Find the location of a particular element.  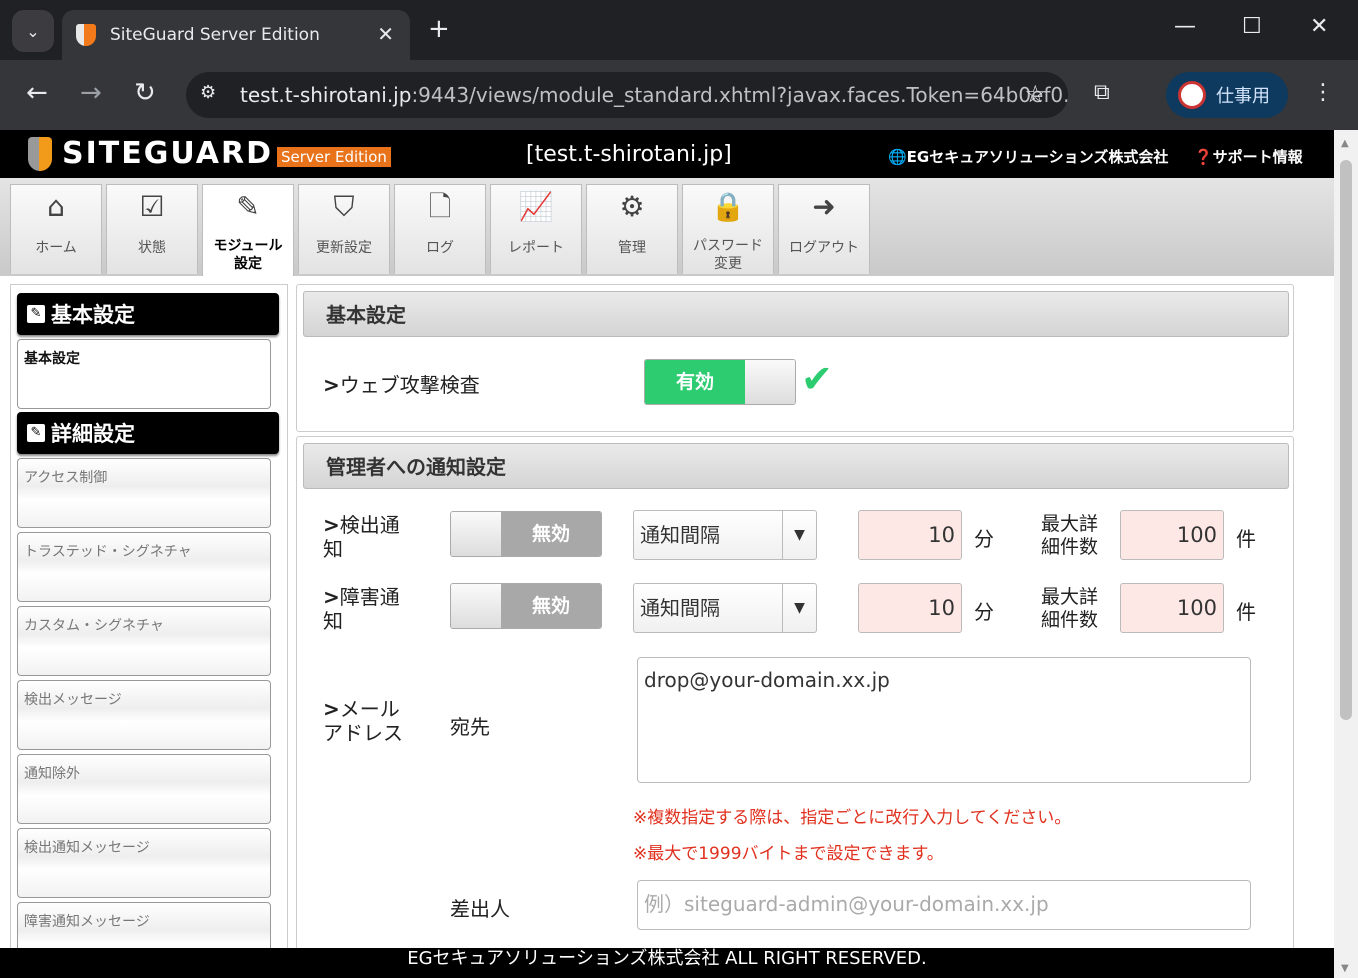

siteguard-shield-icon is located at coordinates (40, 153).